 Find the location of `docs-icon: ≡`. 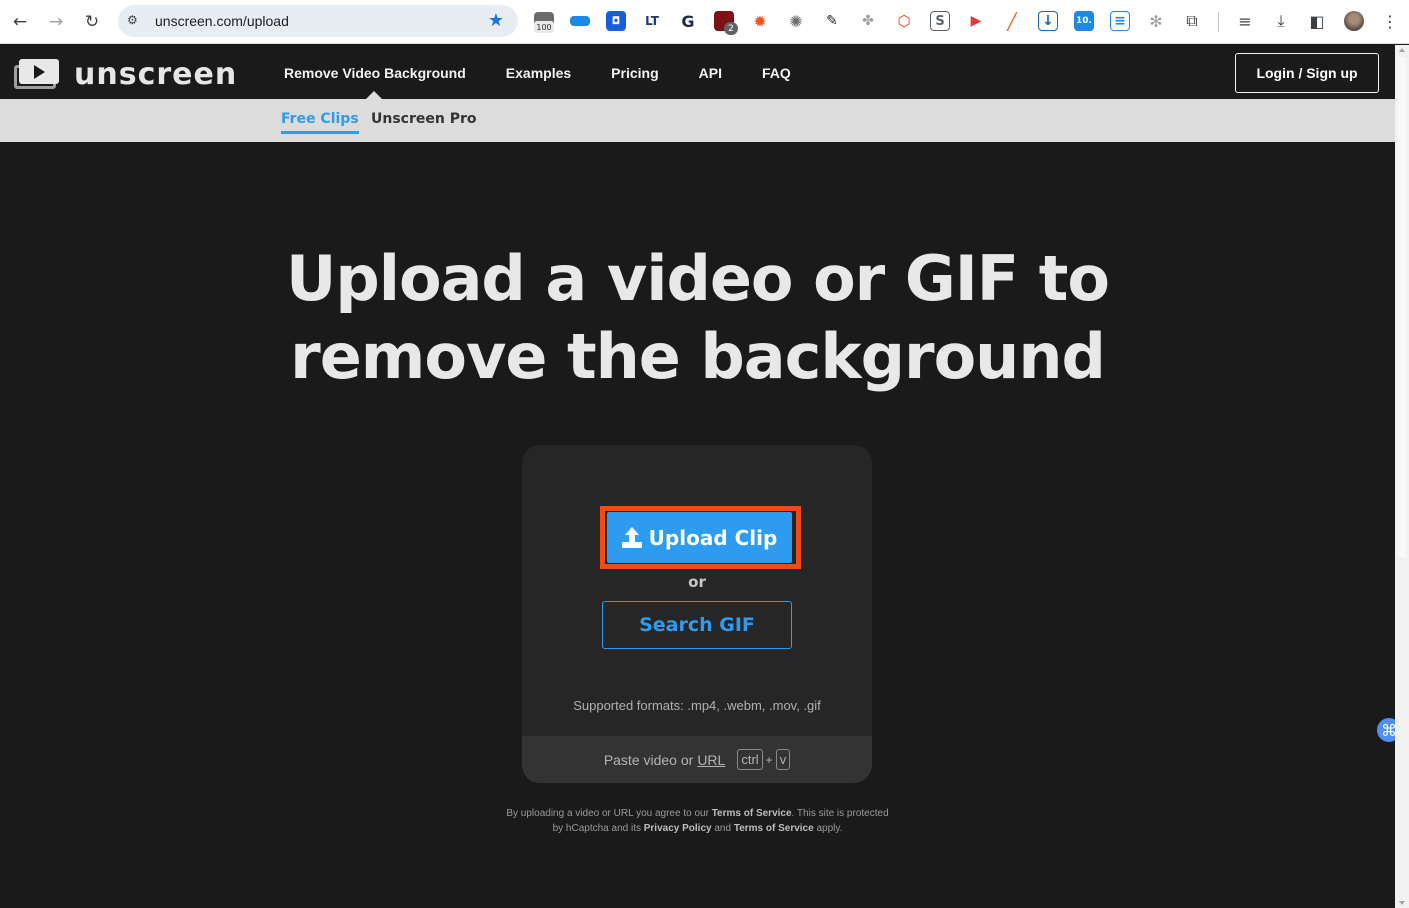

docs-icon: ≡ is located at coordinates (1120, 21).